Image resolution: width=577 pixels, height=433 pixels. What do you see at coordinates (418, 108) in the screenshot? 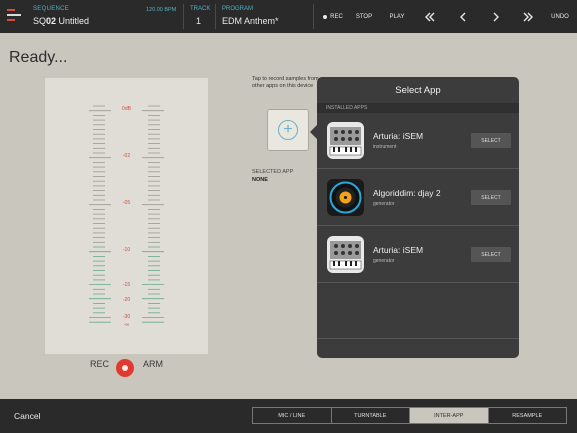
I see `installed-apps-header: INSTALLED APPS` at bounding box center [418, 108].